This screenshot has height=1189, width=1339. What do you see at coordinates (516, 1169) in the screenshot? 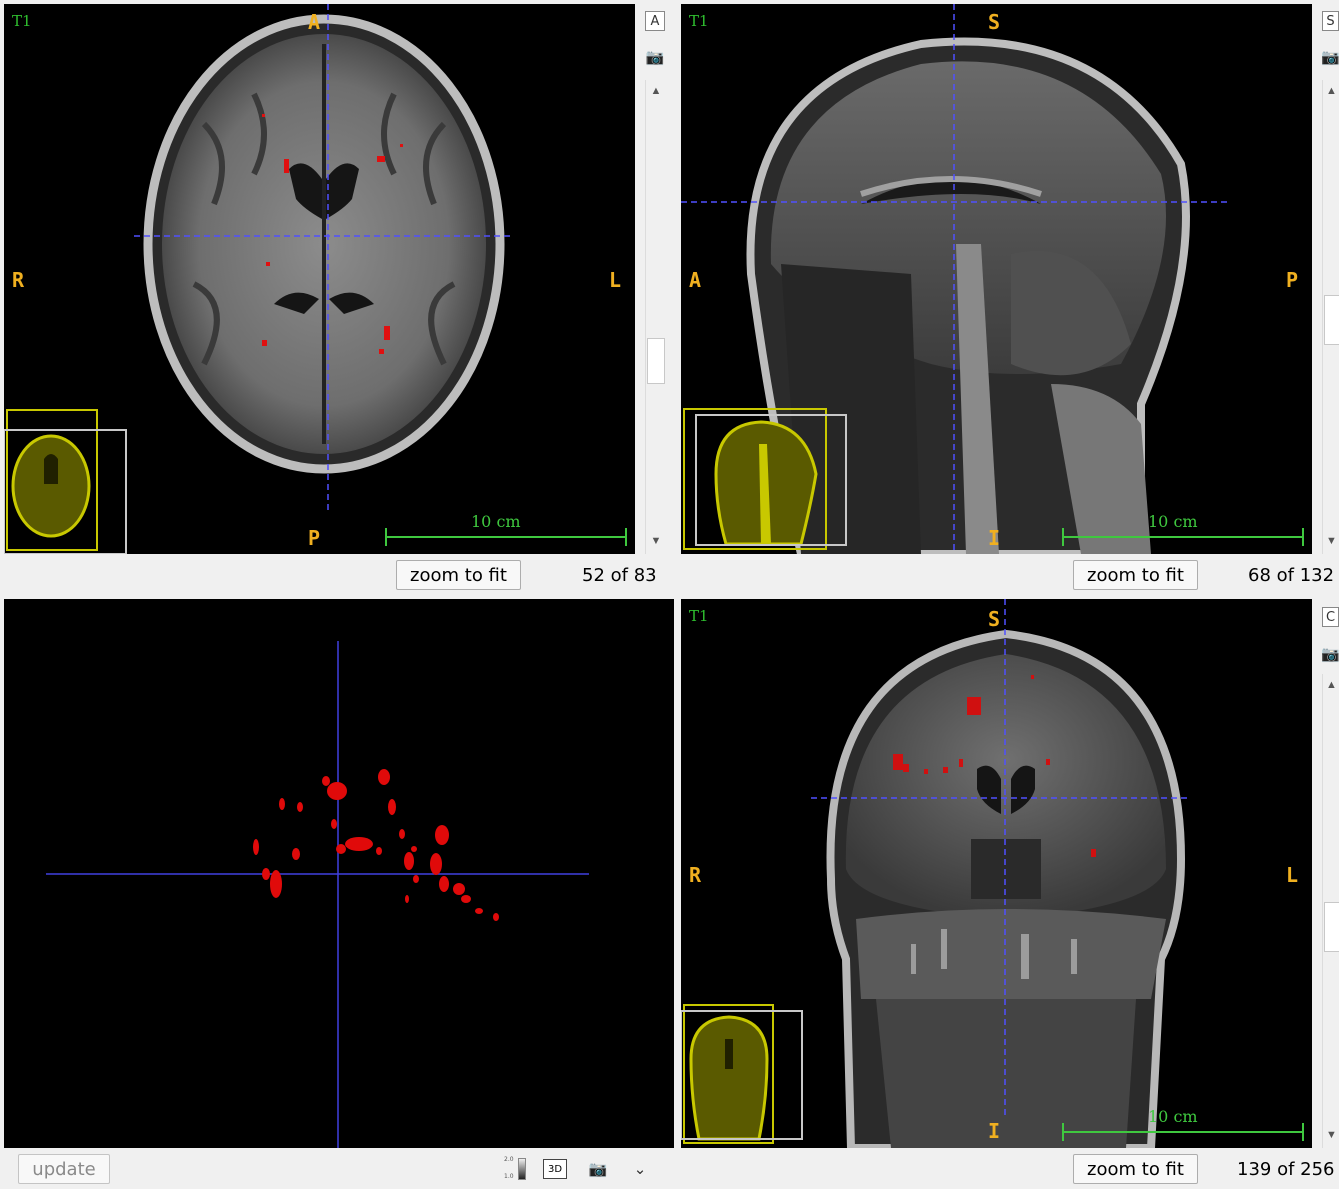
I see `range-gradient-icon: 2.0 1.0` at bounding box center [516, 1169].